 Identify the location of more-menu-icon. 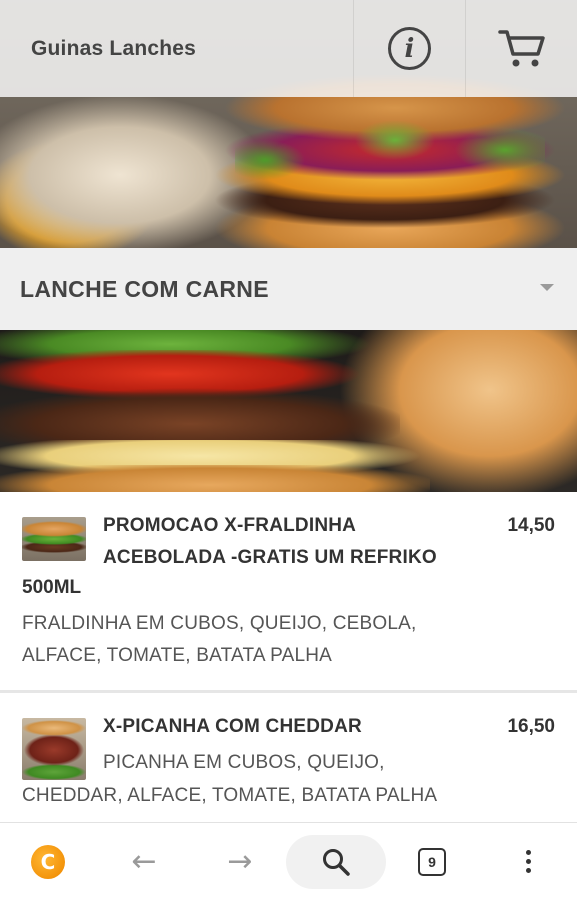
(528, 861).